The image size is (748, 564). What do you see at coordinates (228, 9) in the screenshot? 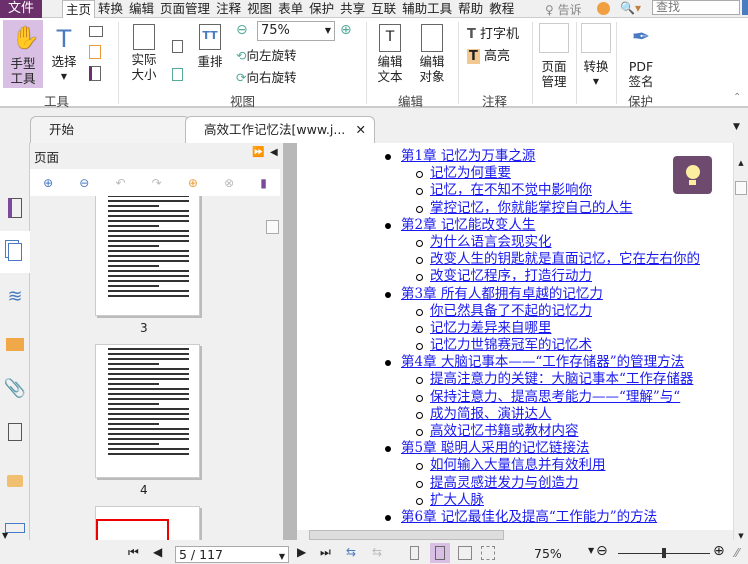
I see `menu-item: 注释` at bounding box center [228, 9].